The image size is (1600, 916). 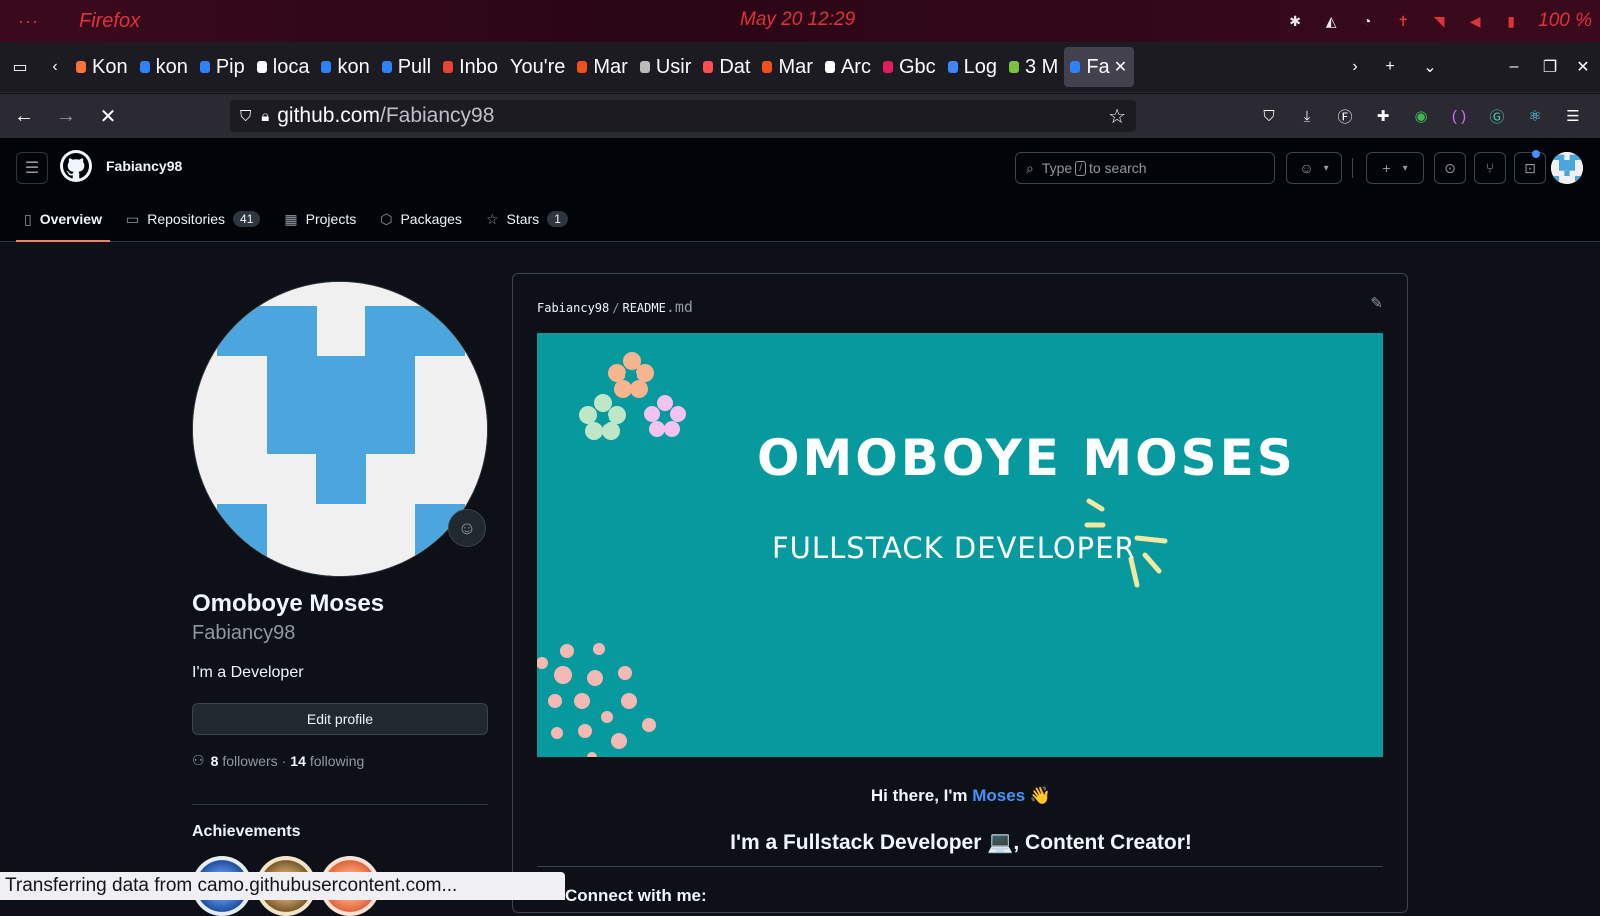 What do you see at coordinates (1033, 67) in the screenshot?
I see `browser-tab: 3 M` at bounding box center [1033, 67].